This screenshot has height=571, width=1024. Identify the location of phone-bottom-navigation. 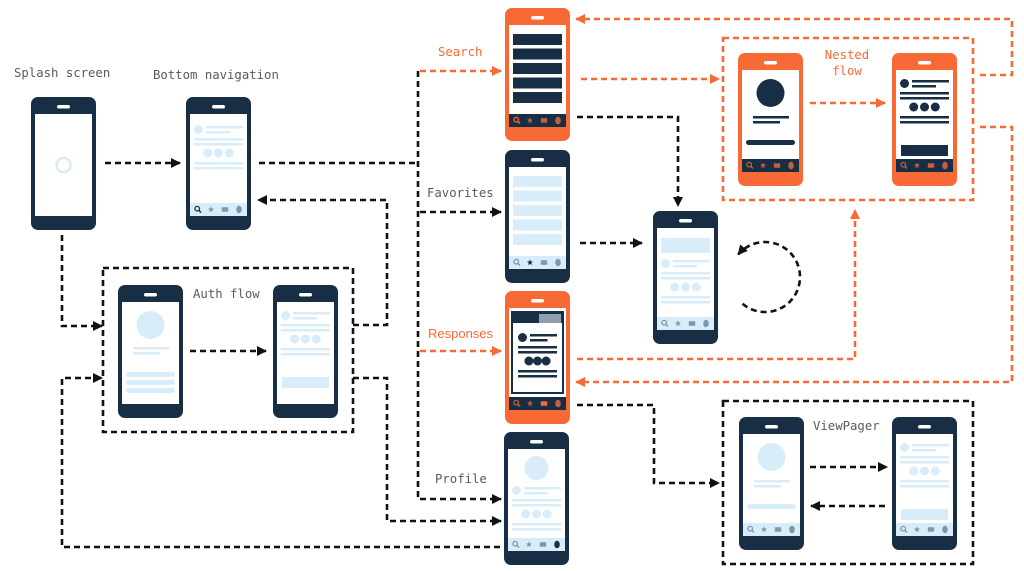
(218, 163).